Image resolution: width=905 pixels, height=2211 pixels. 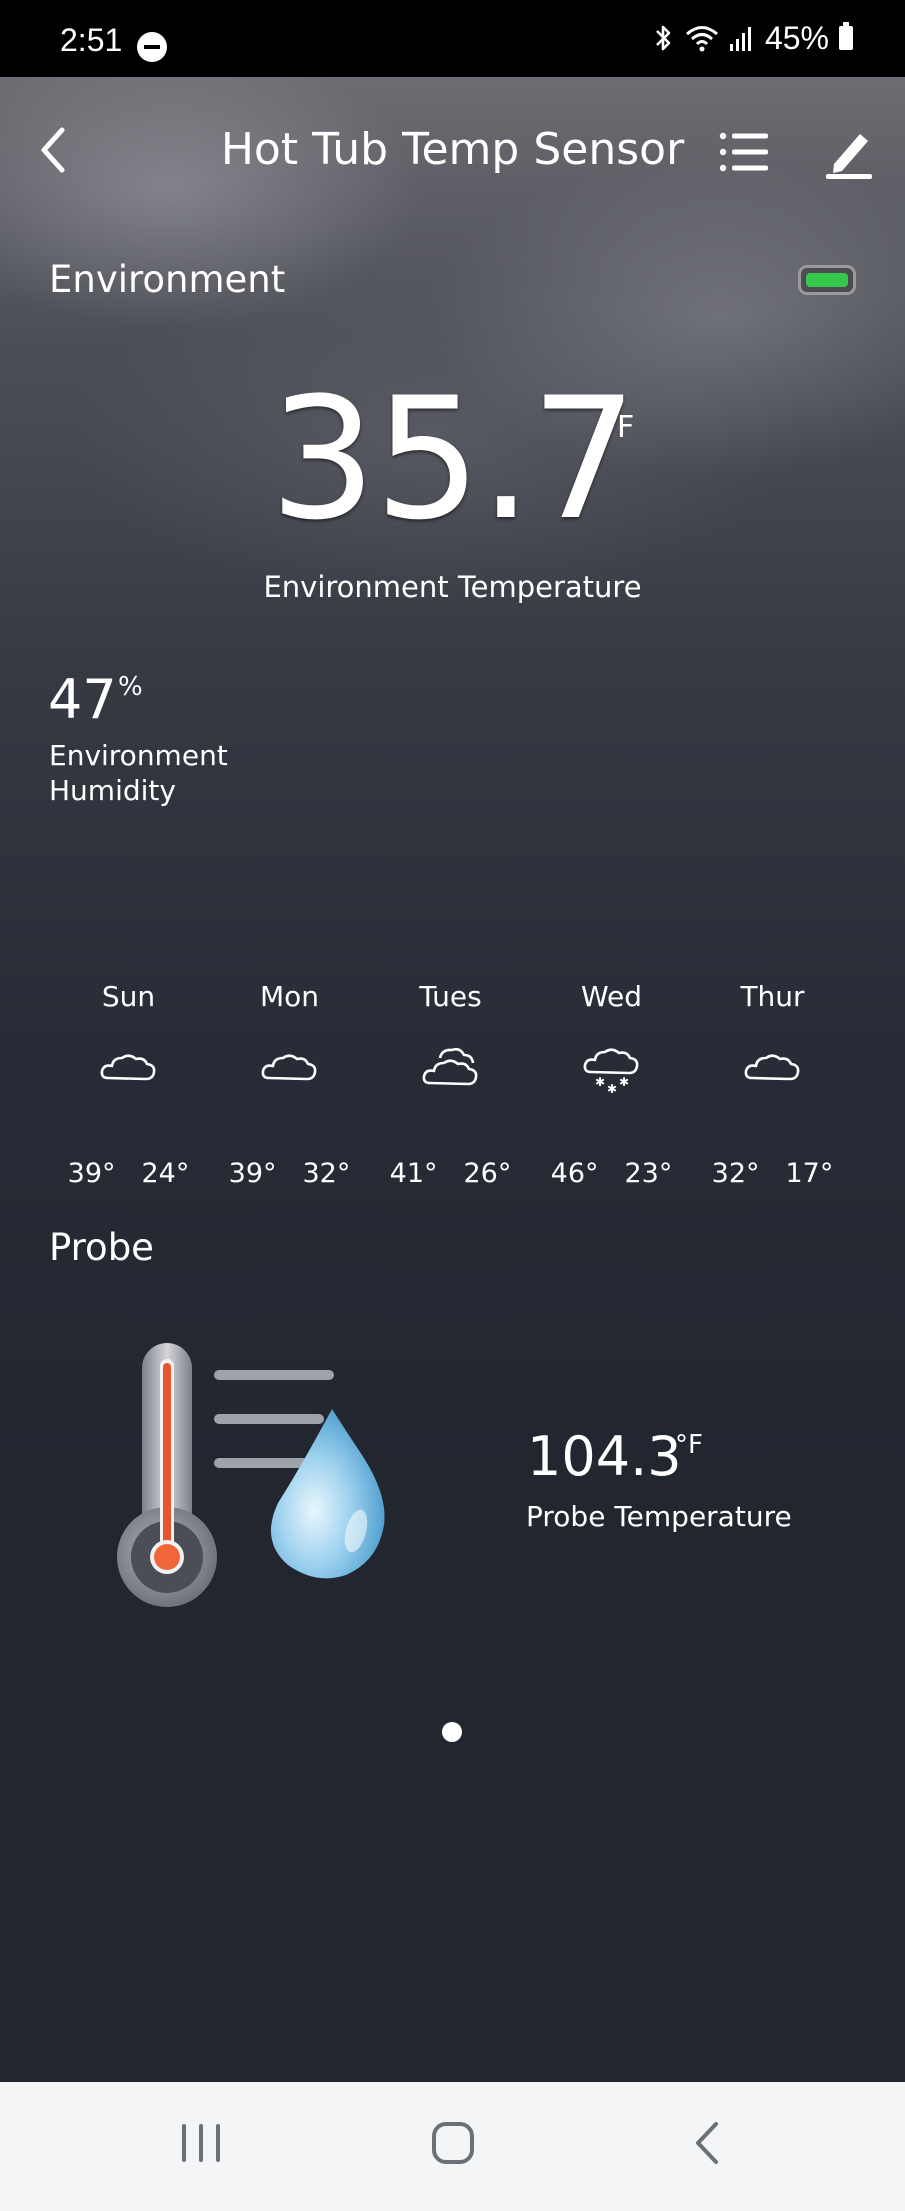 What do you see at coordinates (772, 996) in the screenshot?
I see `forecast-day-name: Thur` at bounding box center [772, 996].